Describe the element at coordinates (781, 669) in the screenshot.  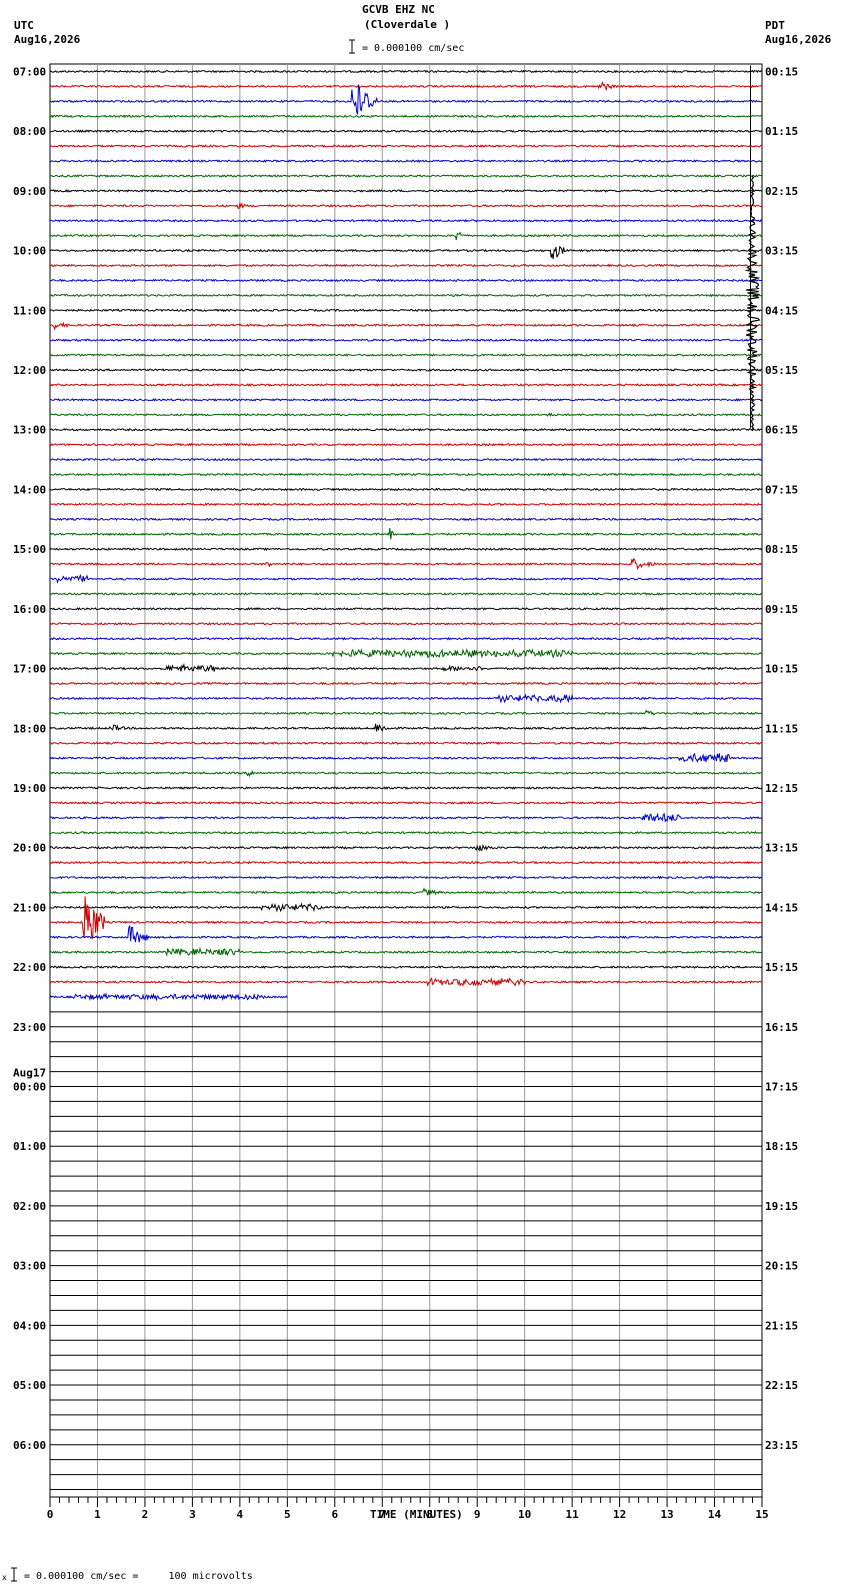
I see `right-hour-label: 10:15` at that location.